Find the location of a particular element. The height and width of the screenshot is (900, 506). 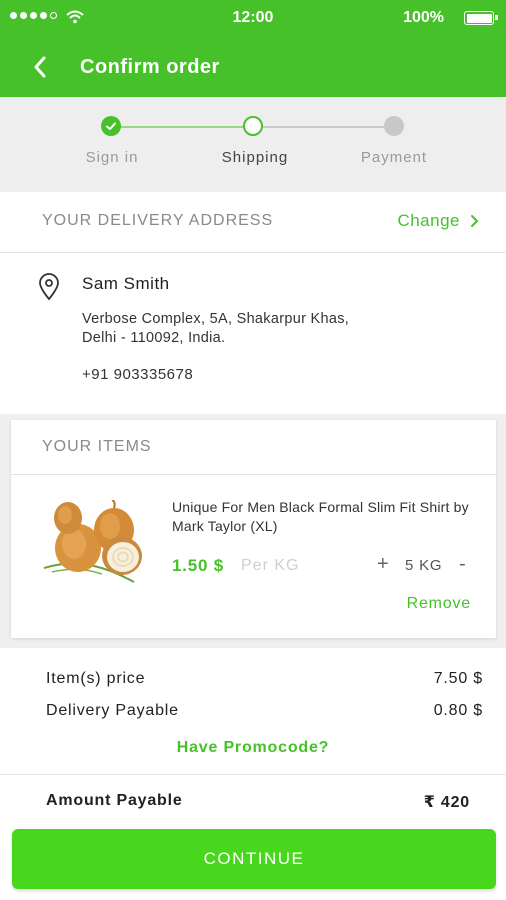

quantity-value: 5 KG is located at coordinates (424, 565).